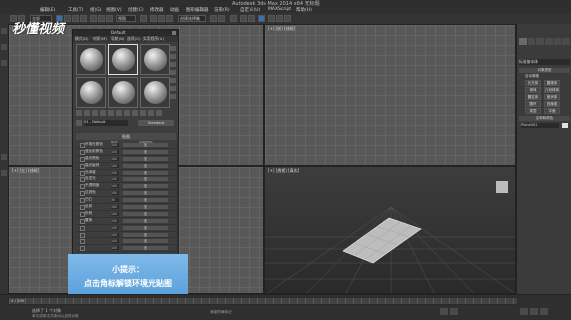  Describe the element at coordinates (233, 18) in the screenshot. I see `layer-manager-icon` at that location.